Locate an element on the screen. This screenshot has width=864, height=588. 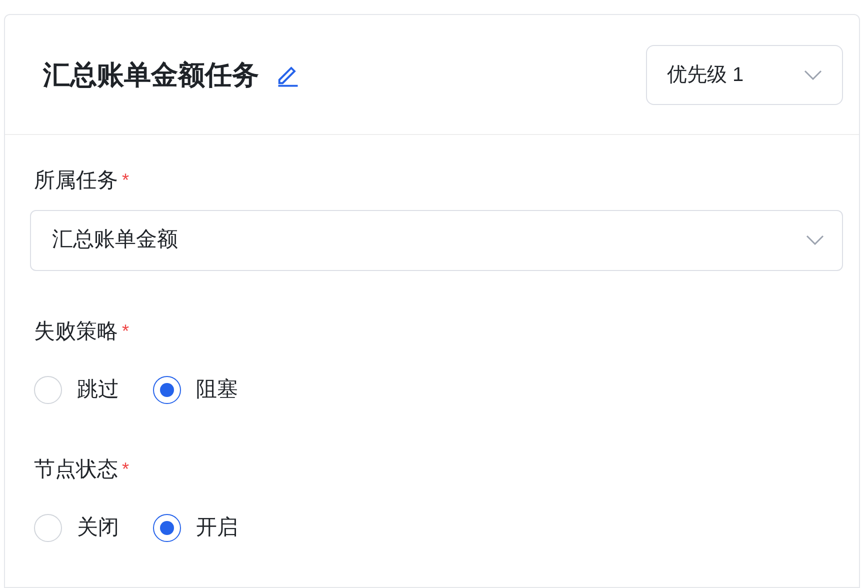
priority-select: 优先级 1 is located at coordinates (744, 75).